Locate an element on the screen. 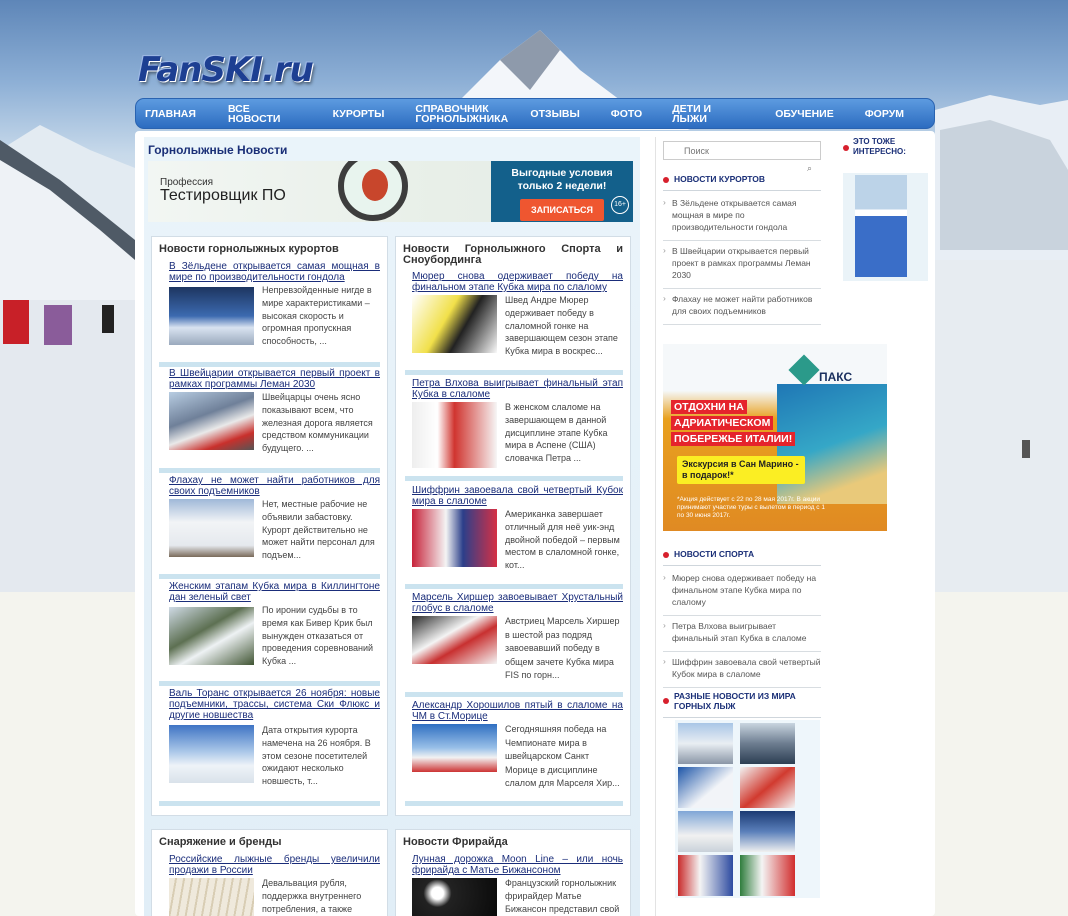  column-title: Снаряжение и бренды is located at coordinates (220, 842).